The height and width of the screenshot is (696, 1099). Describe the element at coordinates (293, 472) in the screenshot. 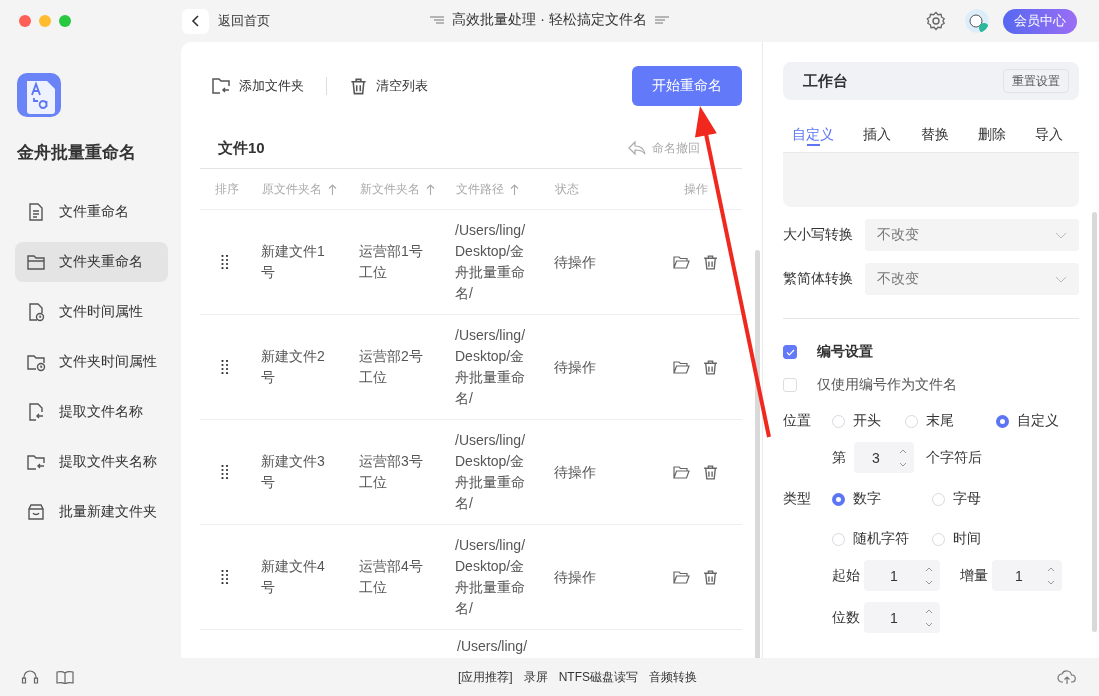

I see `table-cell-text: 新建文件3号` at that location.